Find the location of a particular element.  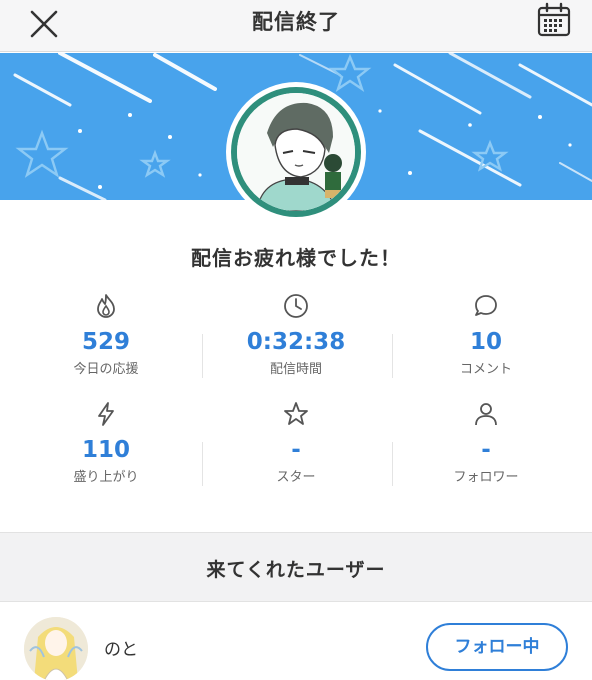

stat-comments-label: コメント is located at coordinates (485, 369).